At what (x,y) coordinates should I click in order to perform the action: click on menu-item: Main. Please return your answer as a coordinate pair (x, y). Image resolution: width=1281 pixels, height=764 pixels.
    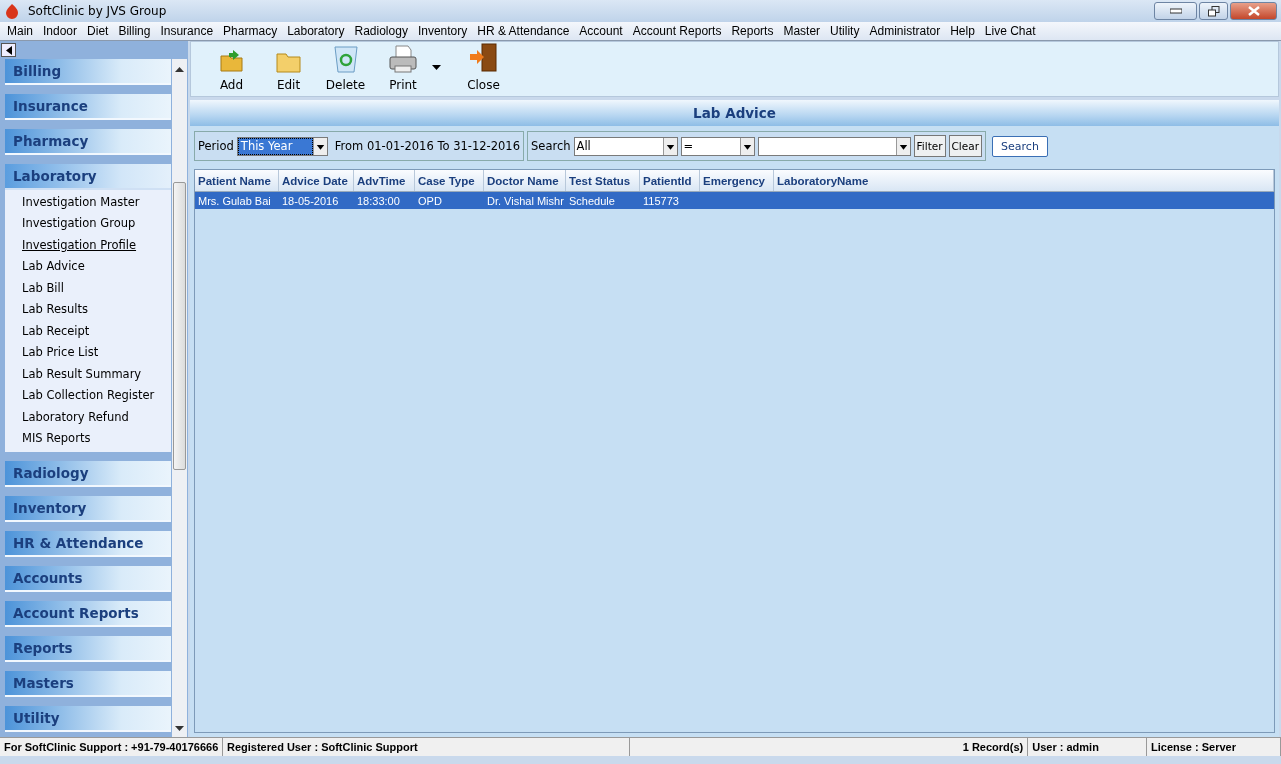
    Looking at the image, I should click on (20, 31).